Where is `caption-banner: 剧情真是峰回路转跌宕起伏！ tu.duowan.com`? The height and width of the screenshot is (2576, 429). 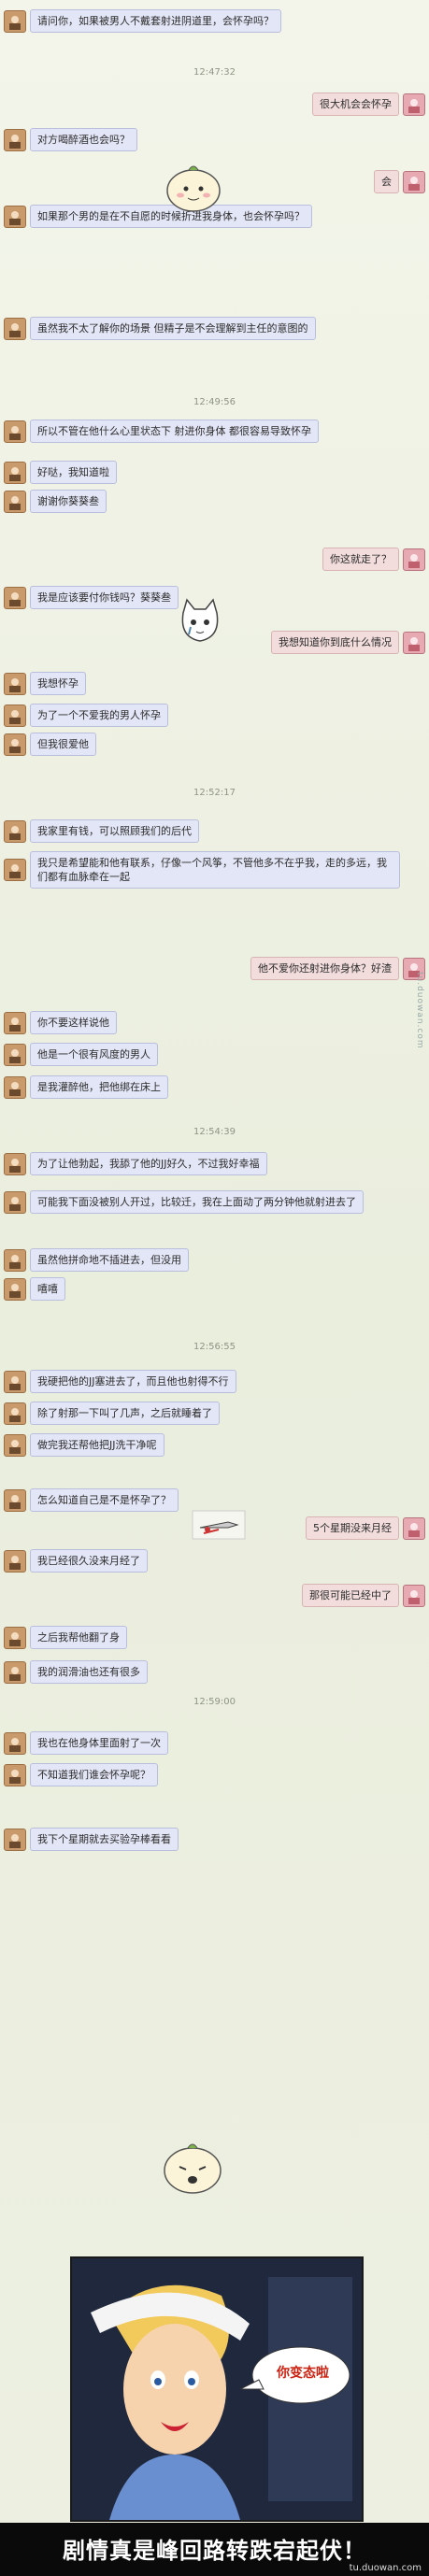
caption-banner: 剧情真是峰回路转跌宕起伏！ tu.duowan.com is located at coordinates (215, 2550).